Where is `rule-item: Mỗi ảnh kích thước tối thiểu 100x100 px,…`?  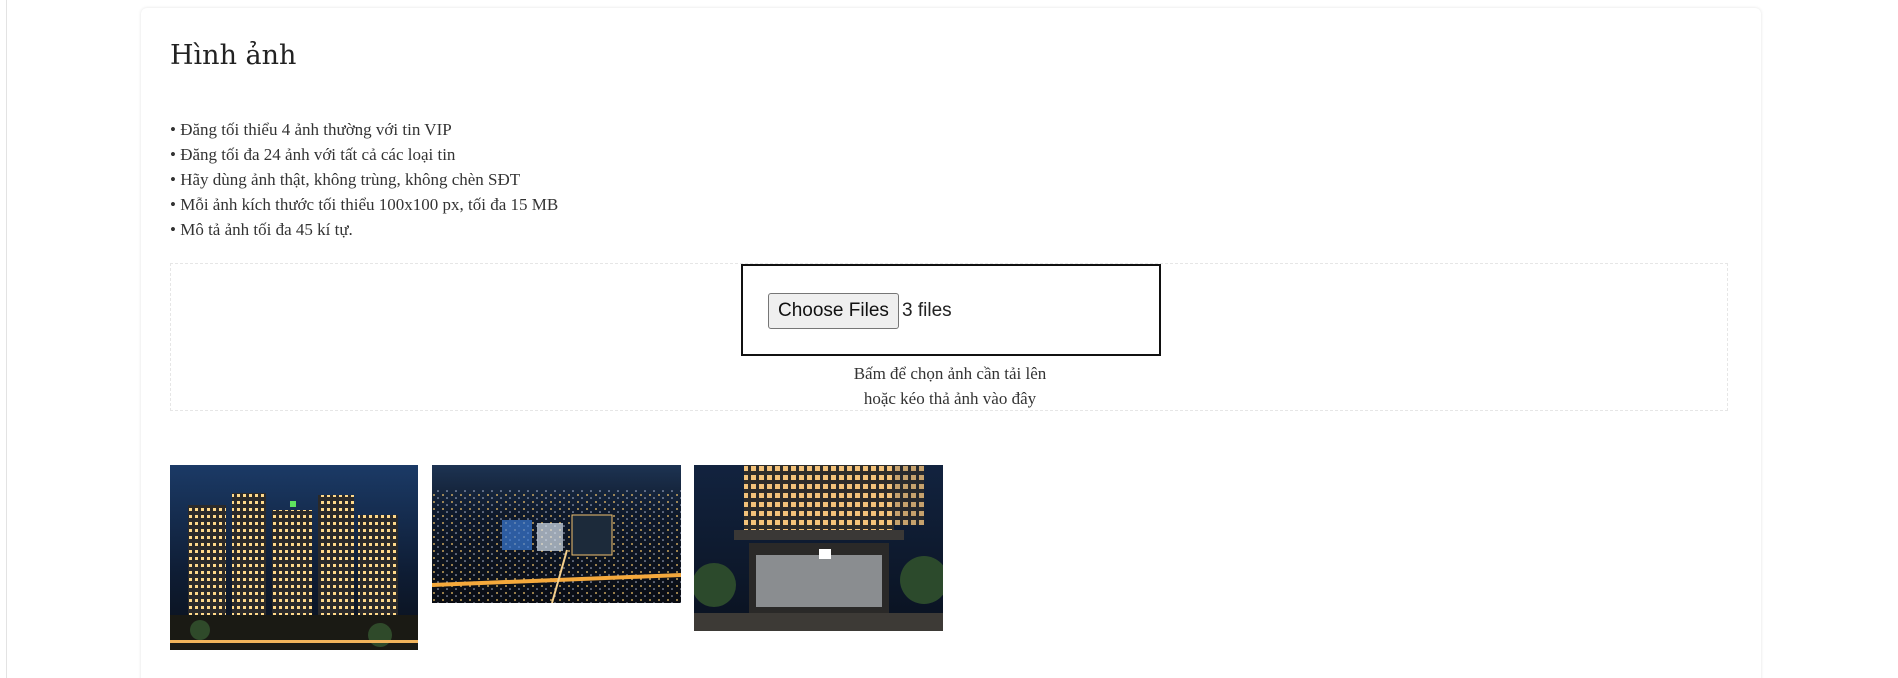 rule-item: Mỗi ảnh kích thước tối thiểu 100x100 px,… is located at coordinates (364, 204).